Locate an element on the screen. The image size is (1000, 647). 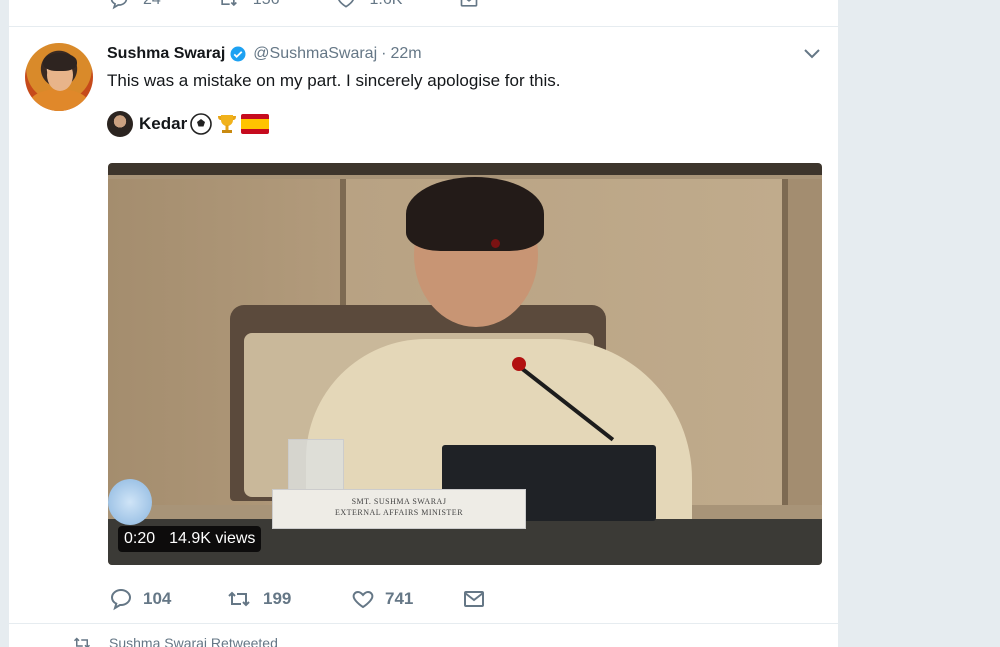
video-microphone-head is located at coordinates (519, 364).